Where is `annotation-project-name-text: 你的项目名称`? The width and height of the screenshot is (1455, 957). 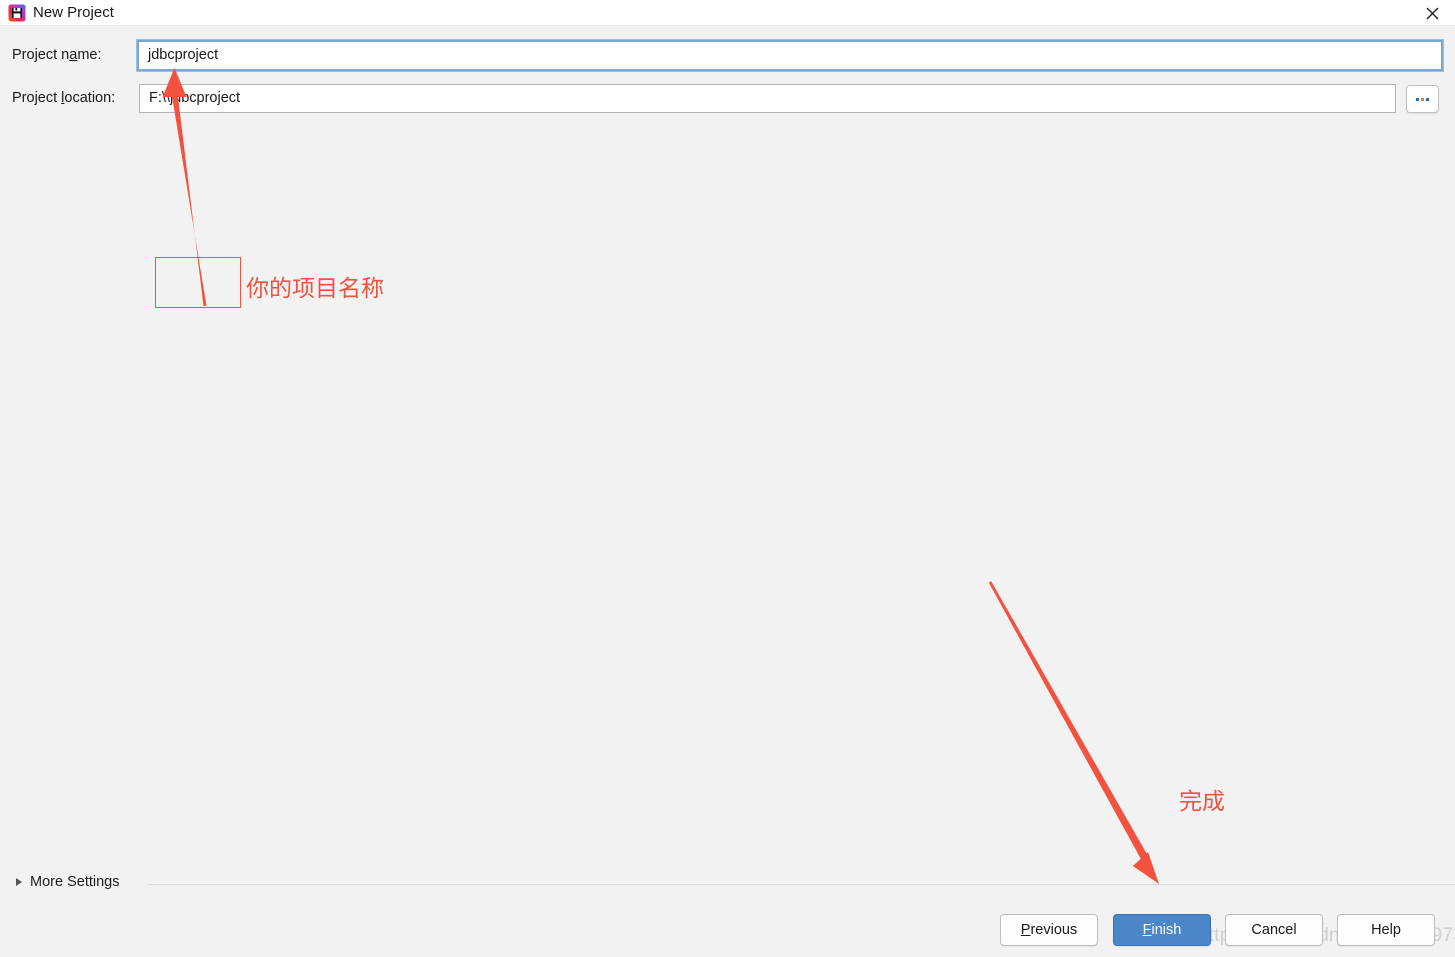
annotation-project-name-text: 你的项目名称 is located at coordinates (315, 289).